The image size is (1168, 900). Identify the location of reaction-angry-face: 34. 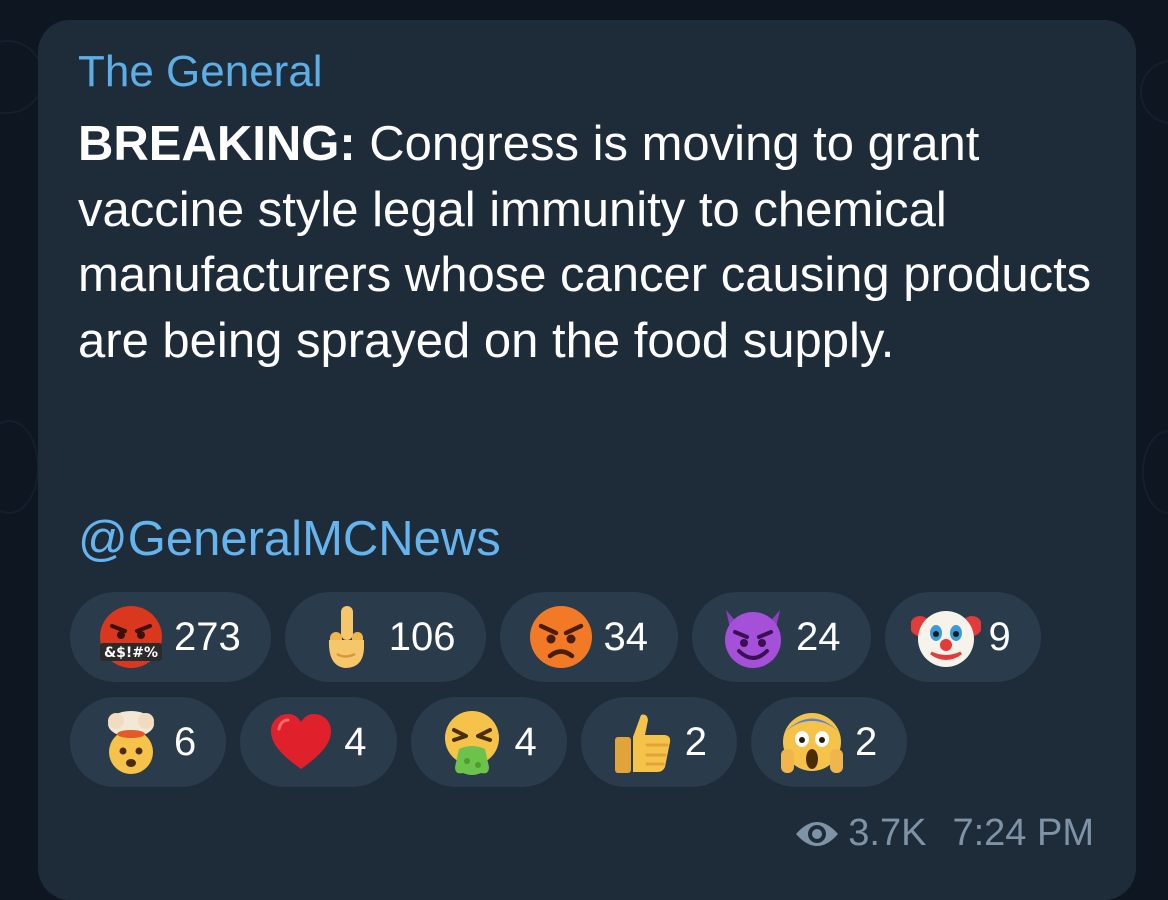
(588, 637).